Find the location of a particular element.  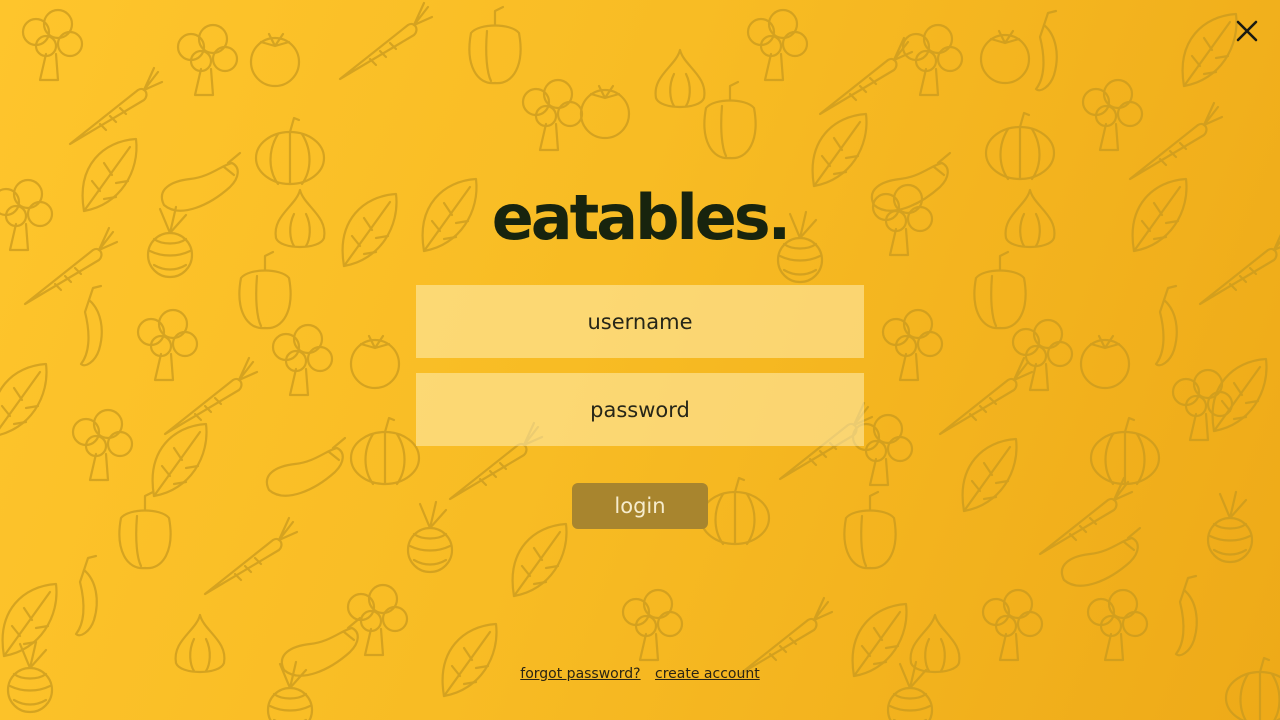

forgot-password-link: forgot password? is located at coordinates (580, 674).